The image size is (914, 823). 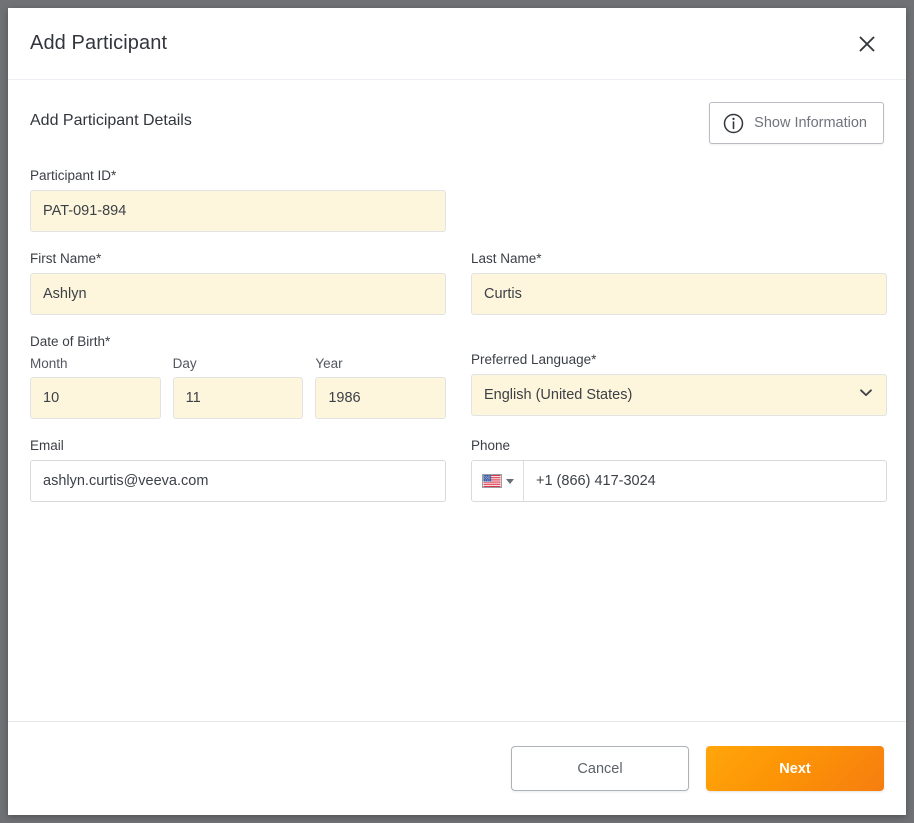 I want to click on participant-id-label: Participant ID*, so click(x=73, y=175).